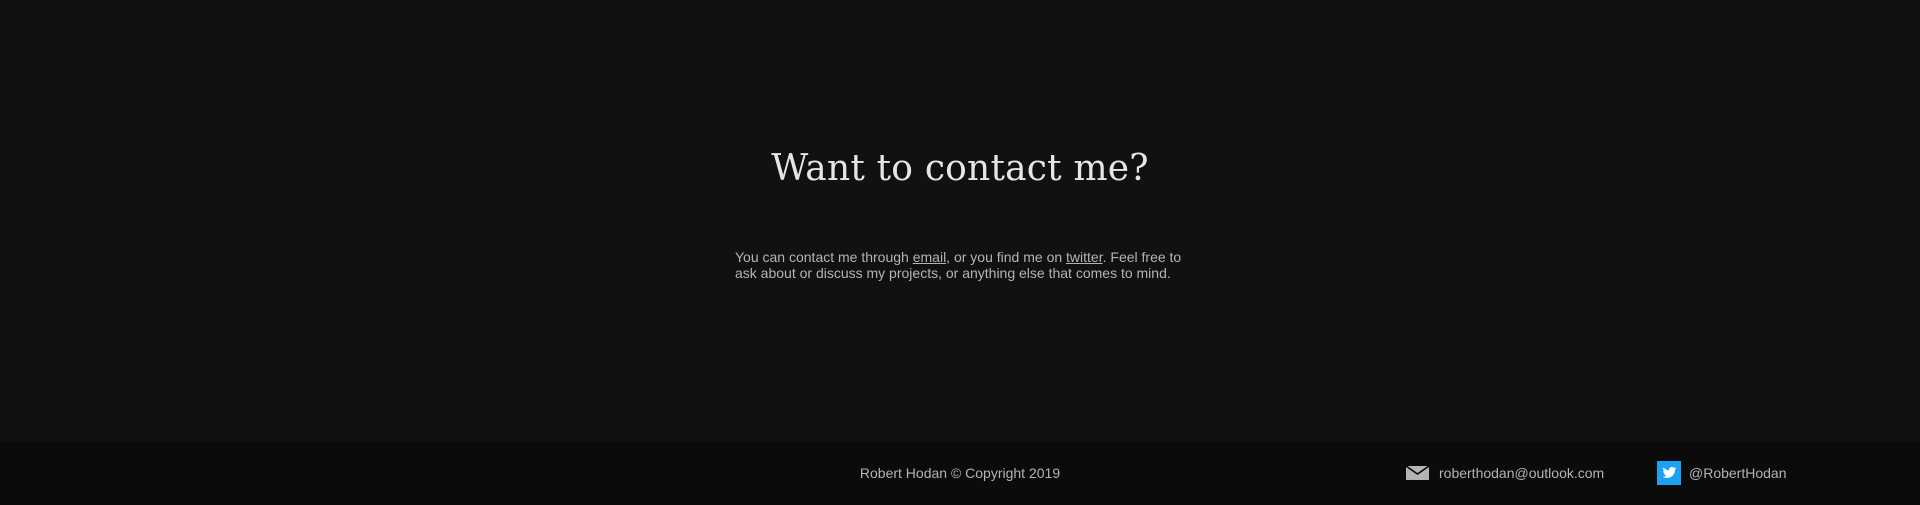  Describe the element at coordinates (1738, 473) in the screenshot. I see `footer-twitter-text: @RobertHodan` at that location.